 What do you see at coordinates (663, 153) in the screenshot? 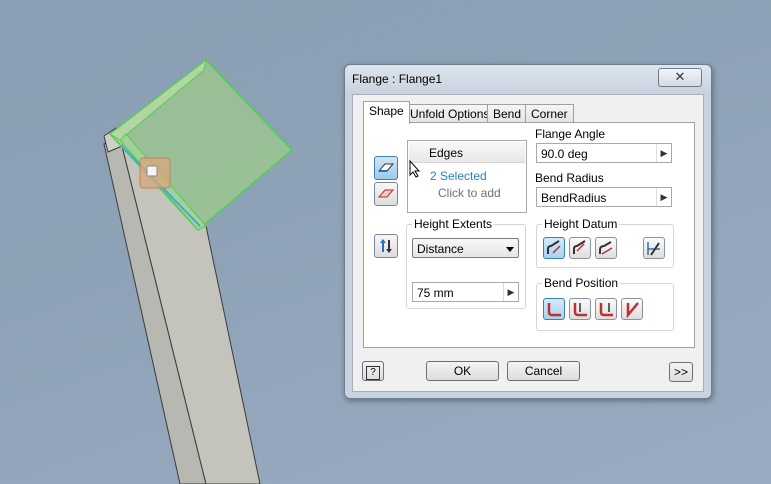
I see `flange-angle-arrow-icon: ▶` at bounding box center [663, 153].